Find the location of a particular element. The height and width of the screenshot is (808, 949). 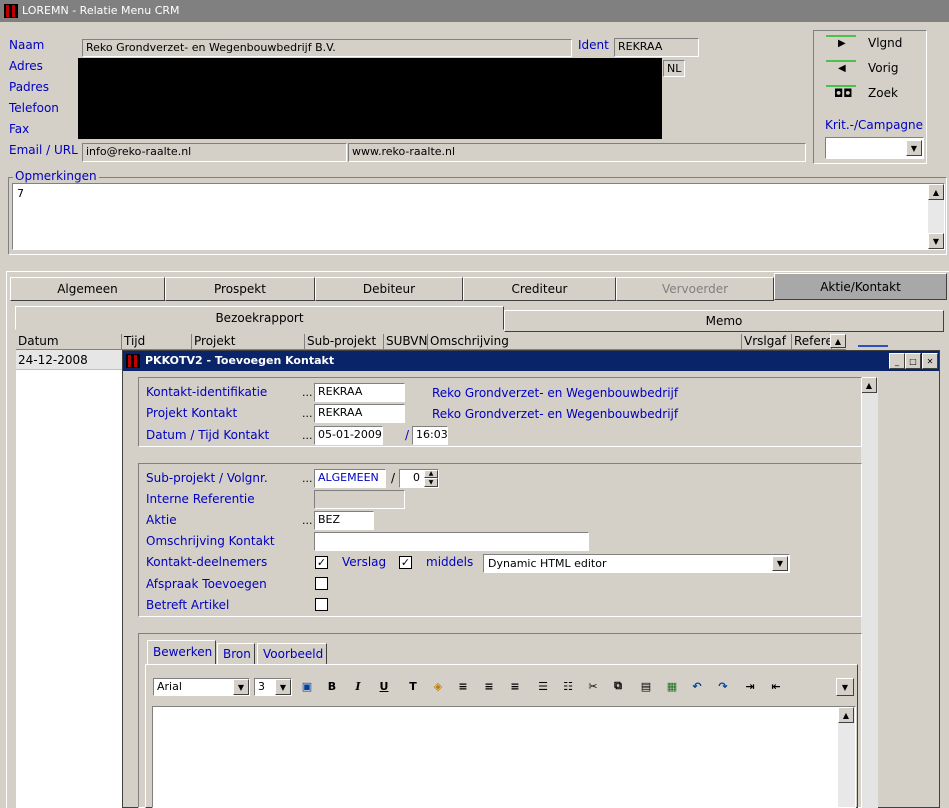

deelnemers-label: Kontakt-deelnemers is located at coordinates (207, 562).